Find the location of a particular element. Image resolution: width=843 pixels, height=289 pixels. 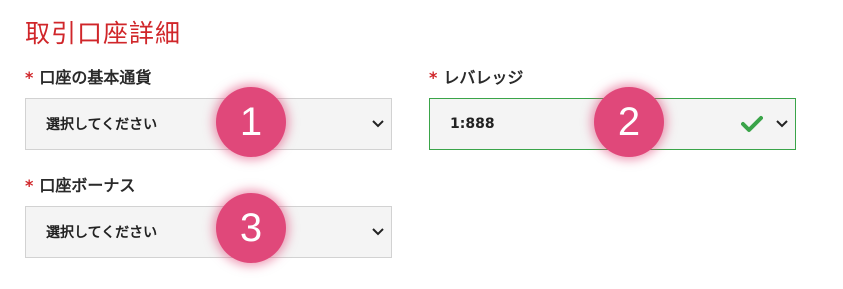

checkmark-icon is located at coordinates (752, 124).